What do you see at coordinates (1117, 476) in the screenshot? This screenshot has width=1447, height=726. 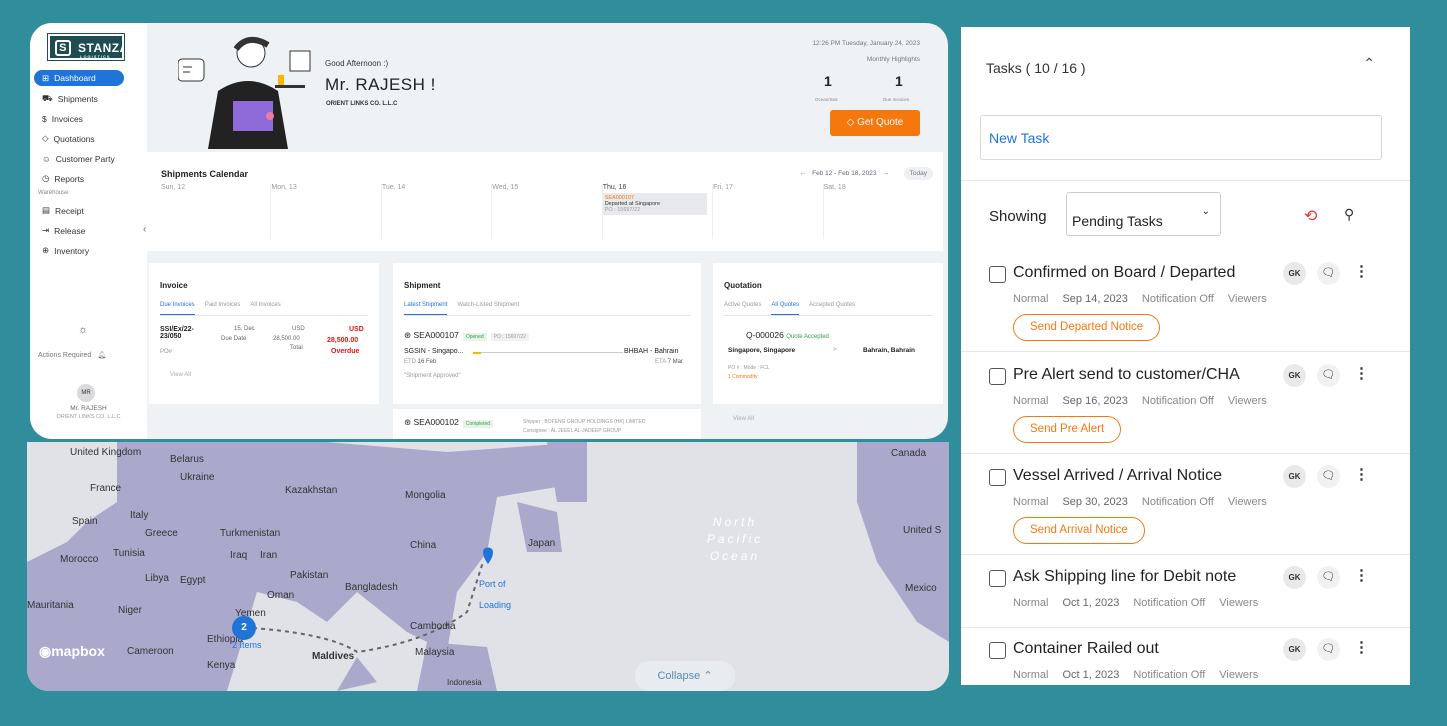 I see `task-title: Vessel Arrived / Arrival Notice` at bounding box center [1117, 476].